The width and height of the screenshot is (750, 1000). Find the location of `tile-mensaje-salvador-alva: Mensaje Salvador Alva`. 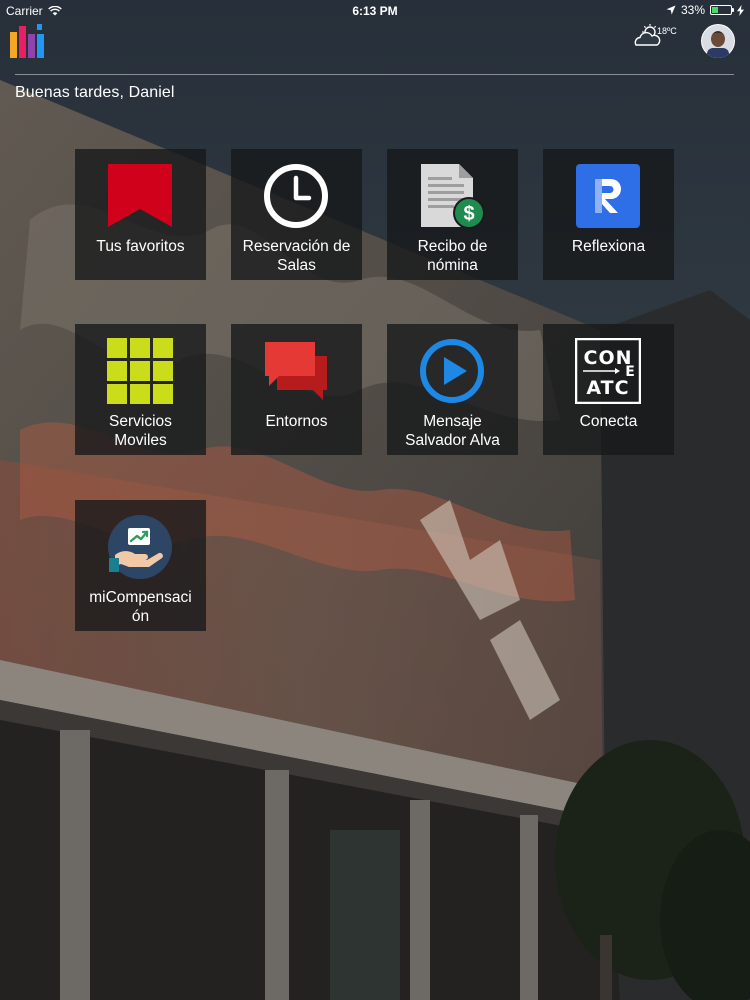

tile-mensaje-salvador-alva: Mensaje Salvador Alva is located at coordinates (452, 389).